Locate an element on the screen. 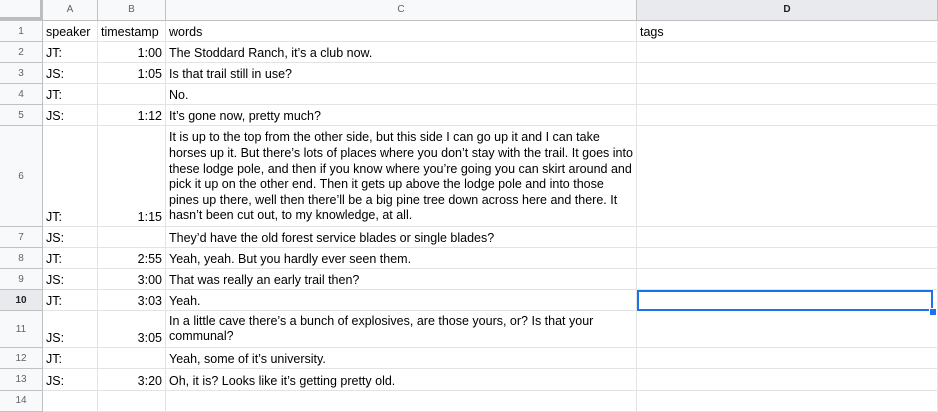  row-header: 9 is located at coordinates (21, 279).